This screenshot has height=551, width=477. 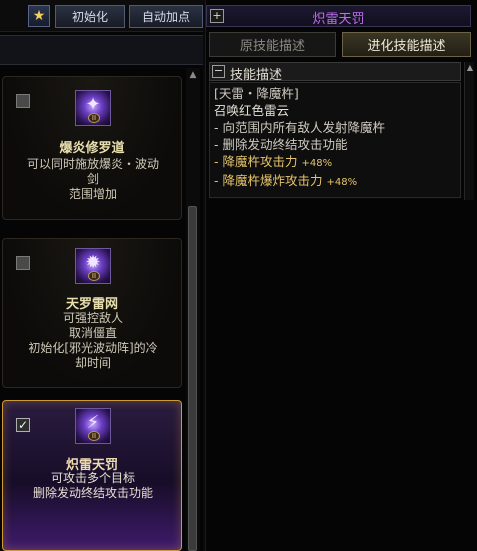 I want to click on scroll-thumb, so click(x=192, y=378).